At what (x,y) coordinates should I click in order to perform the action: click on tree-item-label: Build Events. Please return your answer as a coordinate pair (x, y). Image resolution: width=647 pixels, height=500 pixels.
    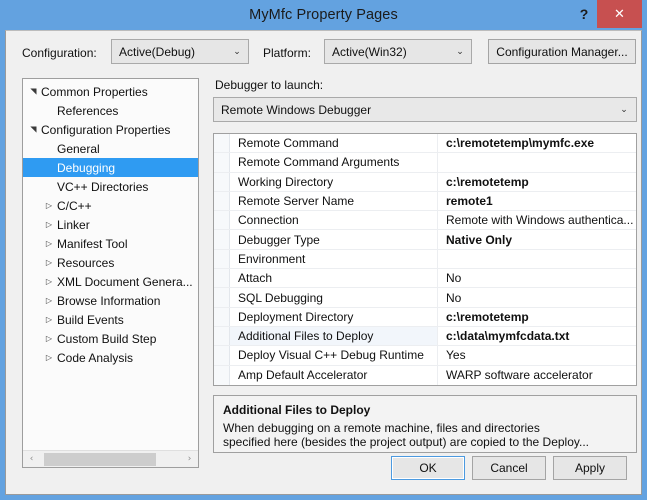
    Looking at the image, I should click on (90, 319).